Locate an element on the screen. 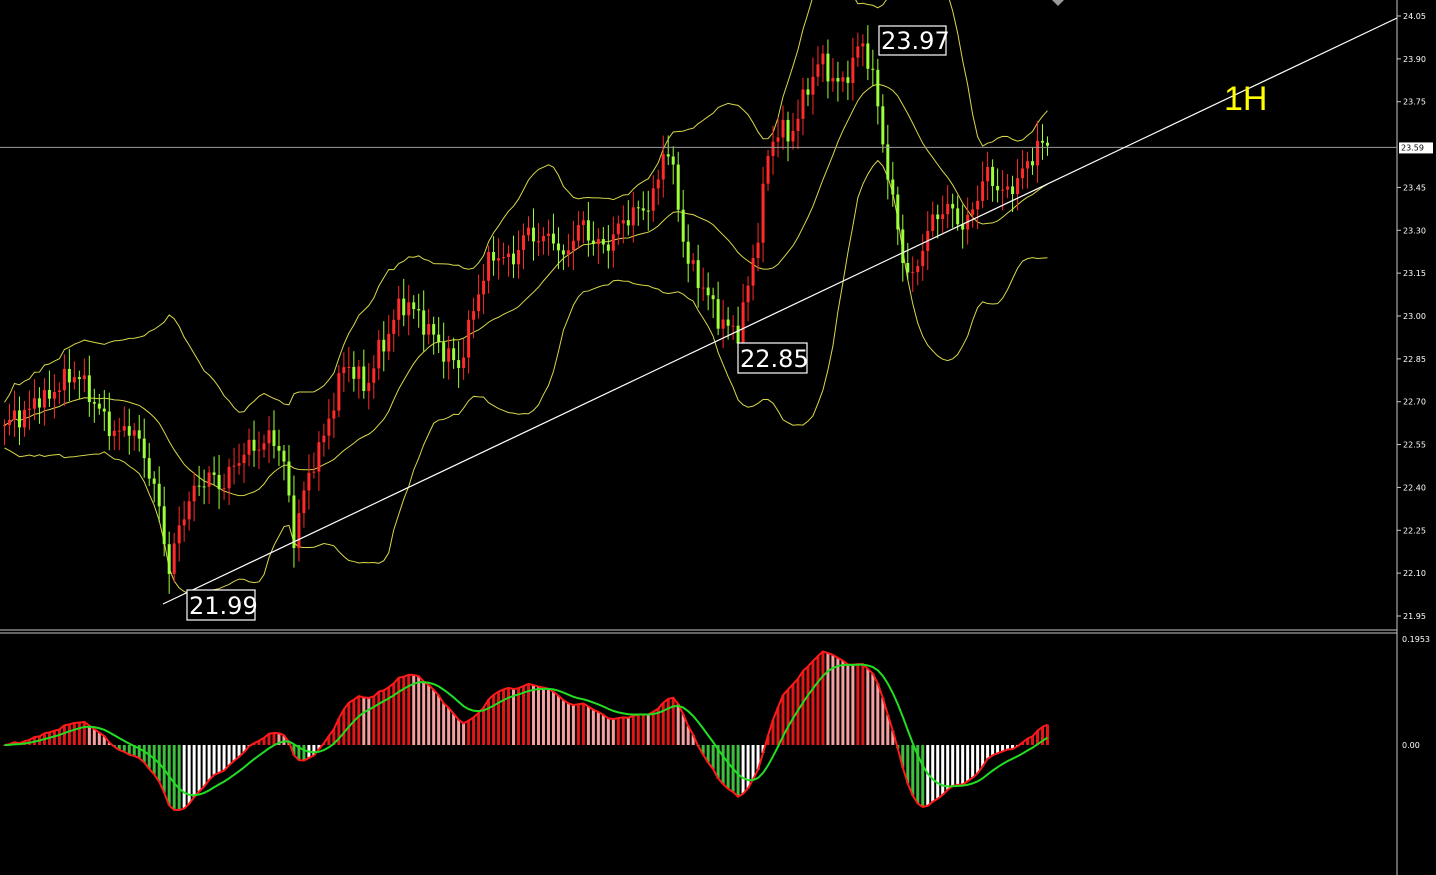  macd-top-tick: 0.1953 is located at coordinates (1416, 639).